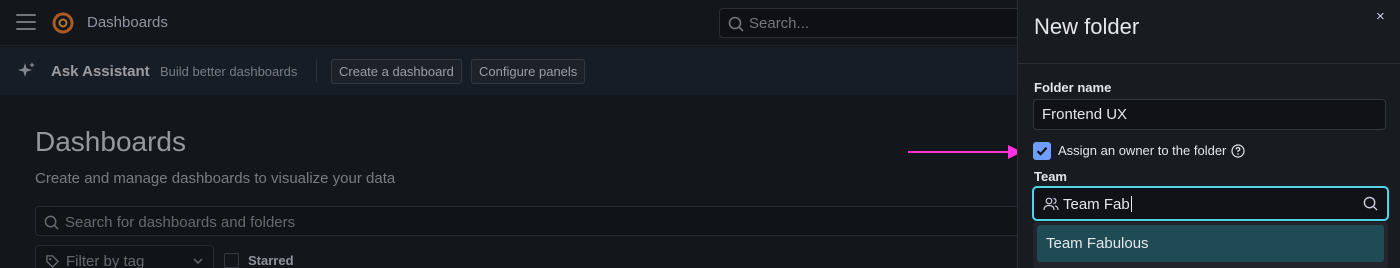 This screenshot has width=1400, height=268. I want to click on tag-icon, so click(53, 261).